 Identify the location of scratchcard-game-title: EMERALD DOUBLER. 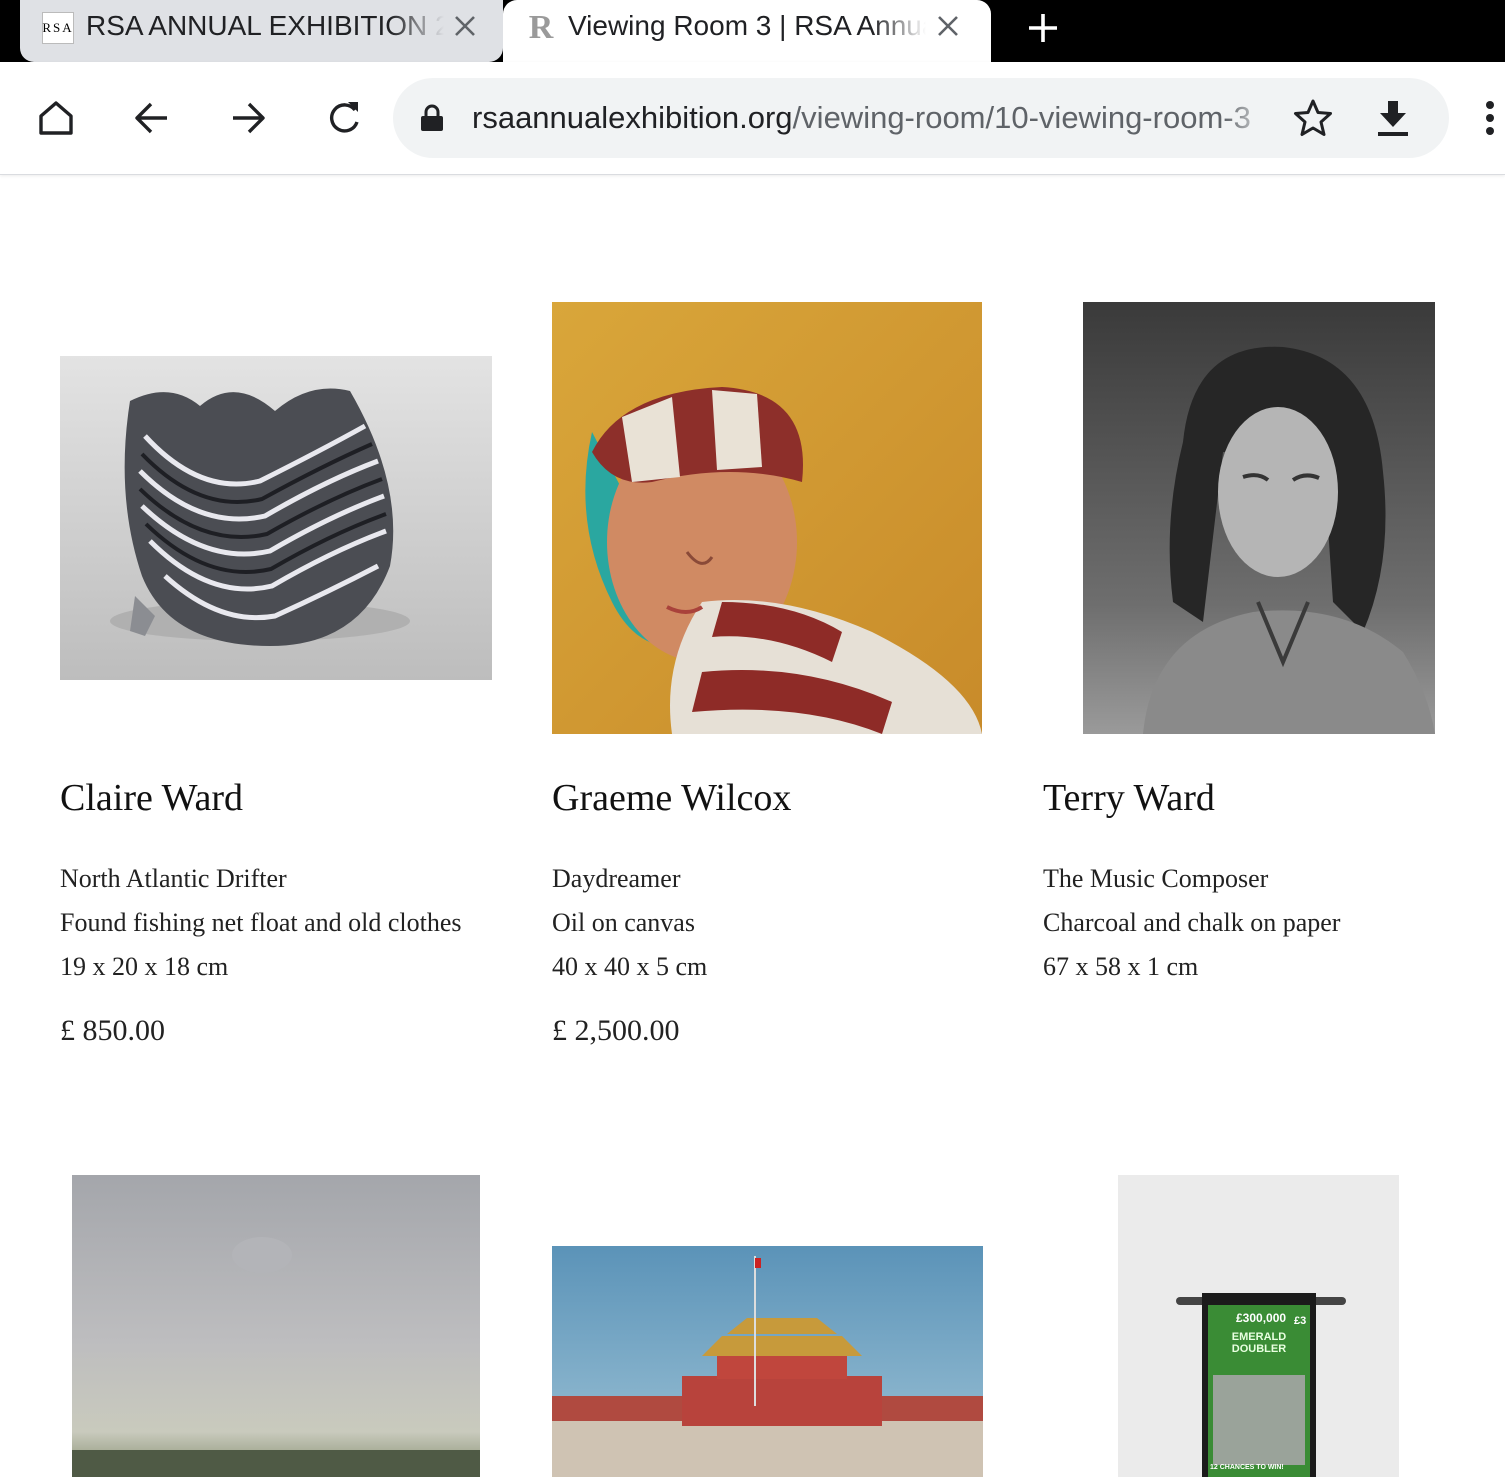
(1259, 1343).